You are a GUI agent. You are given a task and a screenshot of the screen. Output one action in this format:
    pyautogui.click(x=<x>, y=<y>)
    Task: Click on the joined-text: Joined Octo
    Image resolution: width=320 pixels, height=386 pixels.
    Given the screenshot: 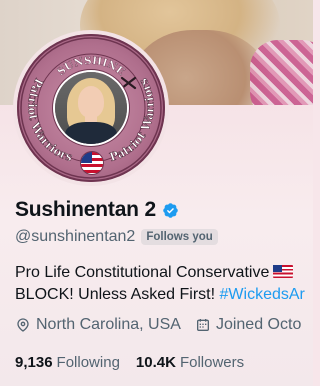 What is the action you would take?
    pyautogui.click(x=258, y=324)
    